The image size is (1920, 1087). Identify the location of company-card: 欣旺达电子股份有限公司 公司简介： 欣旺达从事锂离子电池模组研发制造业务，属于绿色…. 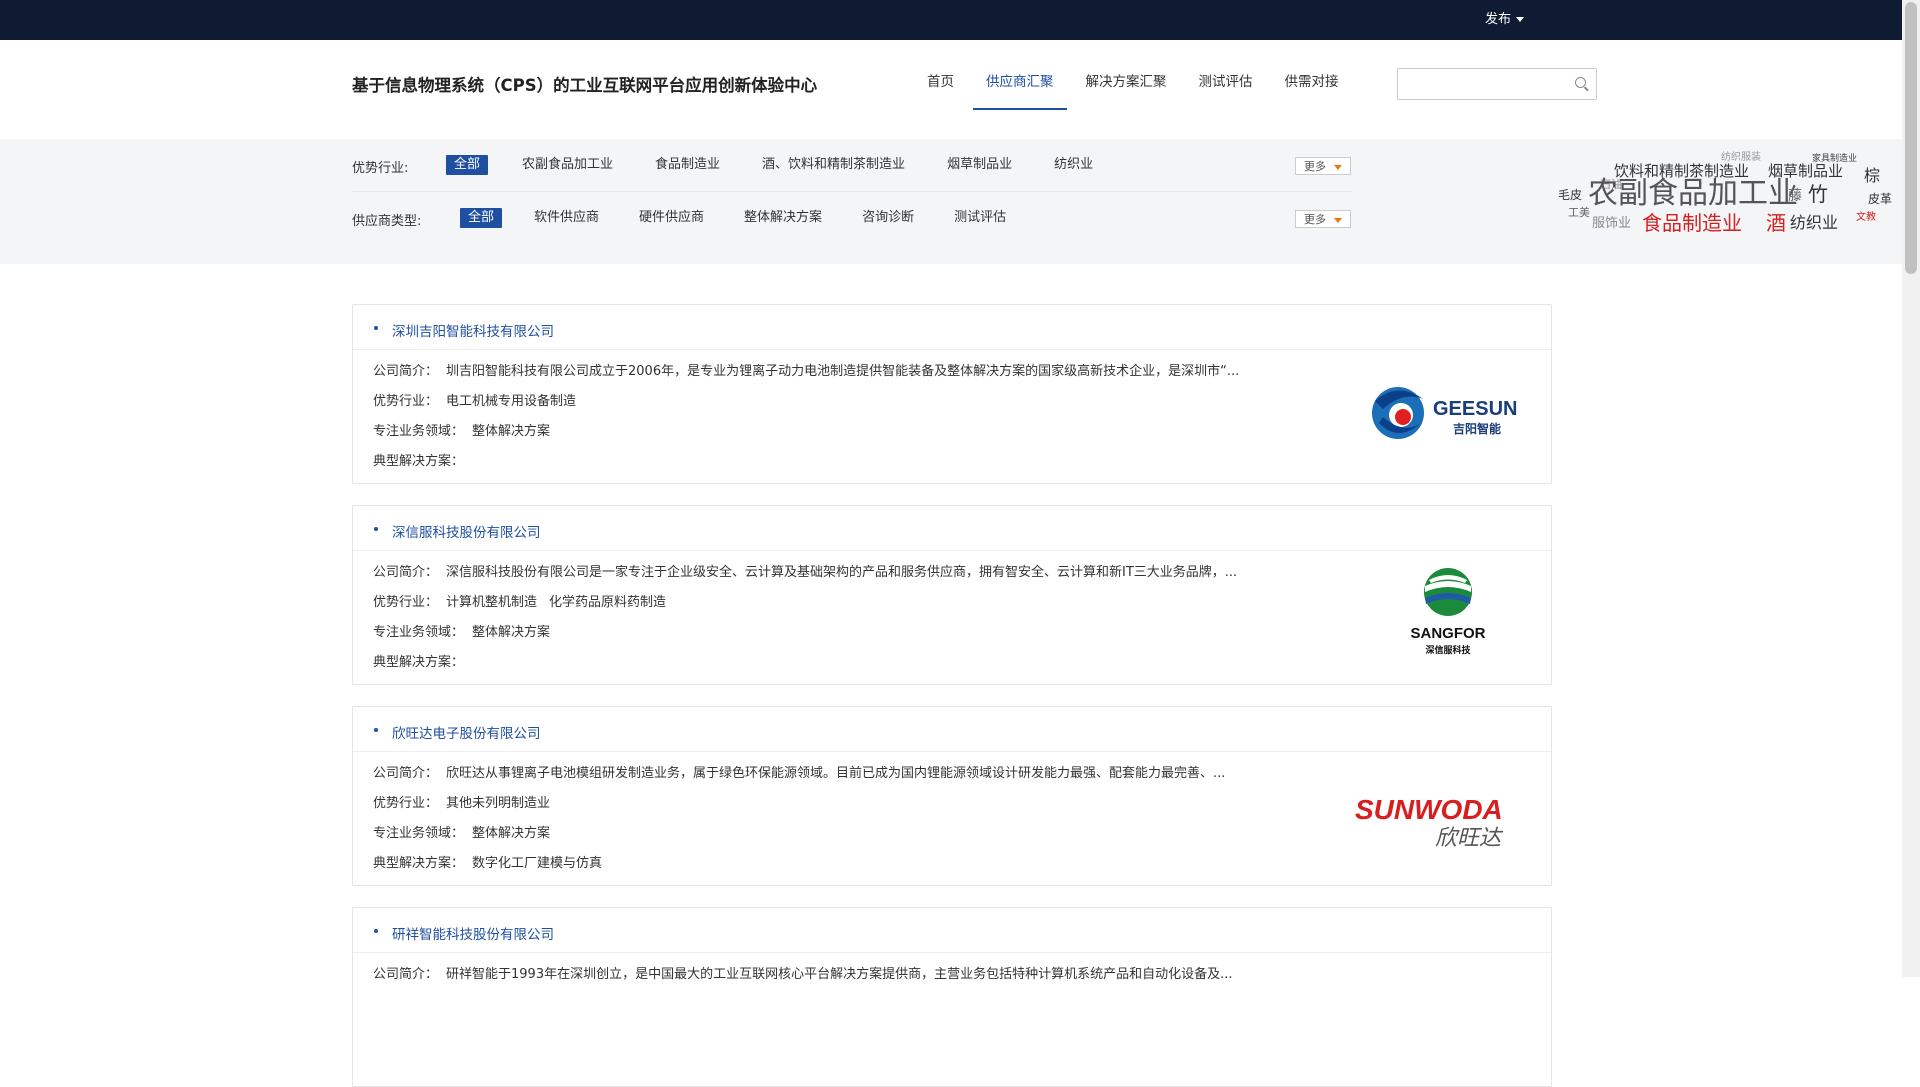
(952, 796).